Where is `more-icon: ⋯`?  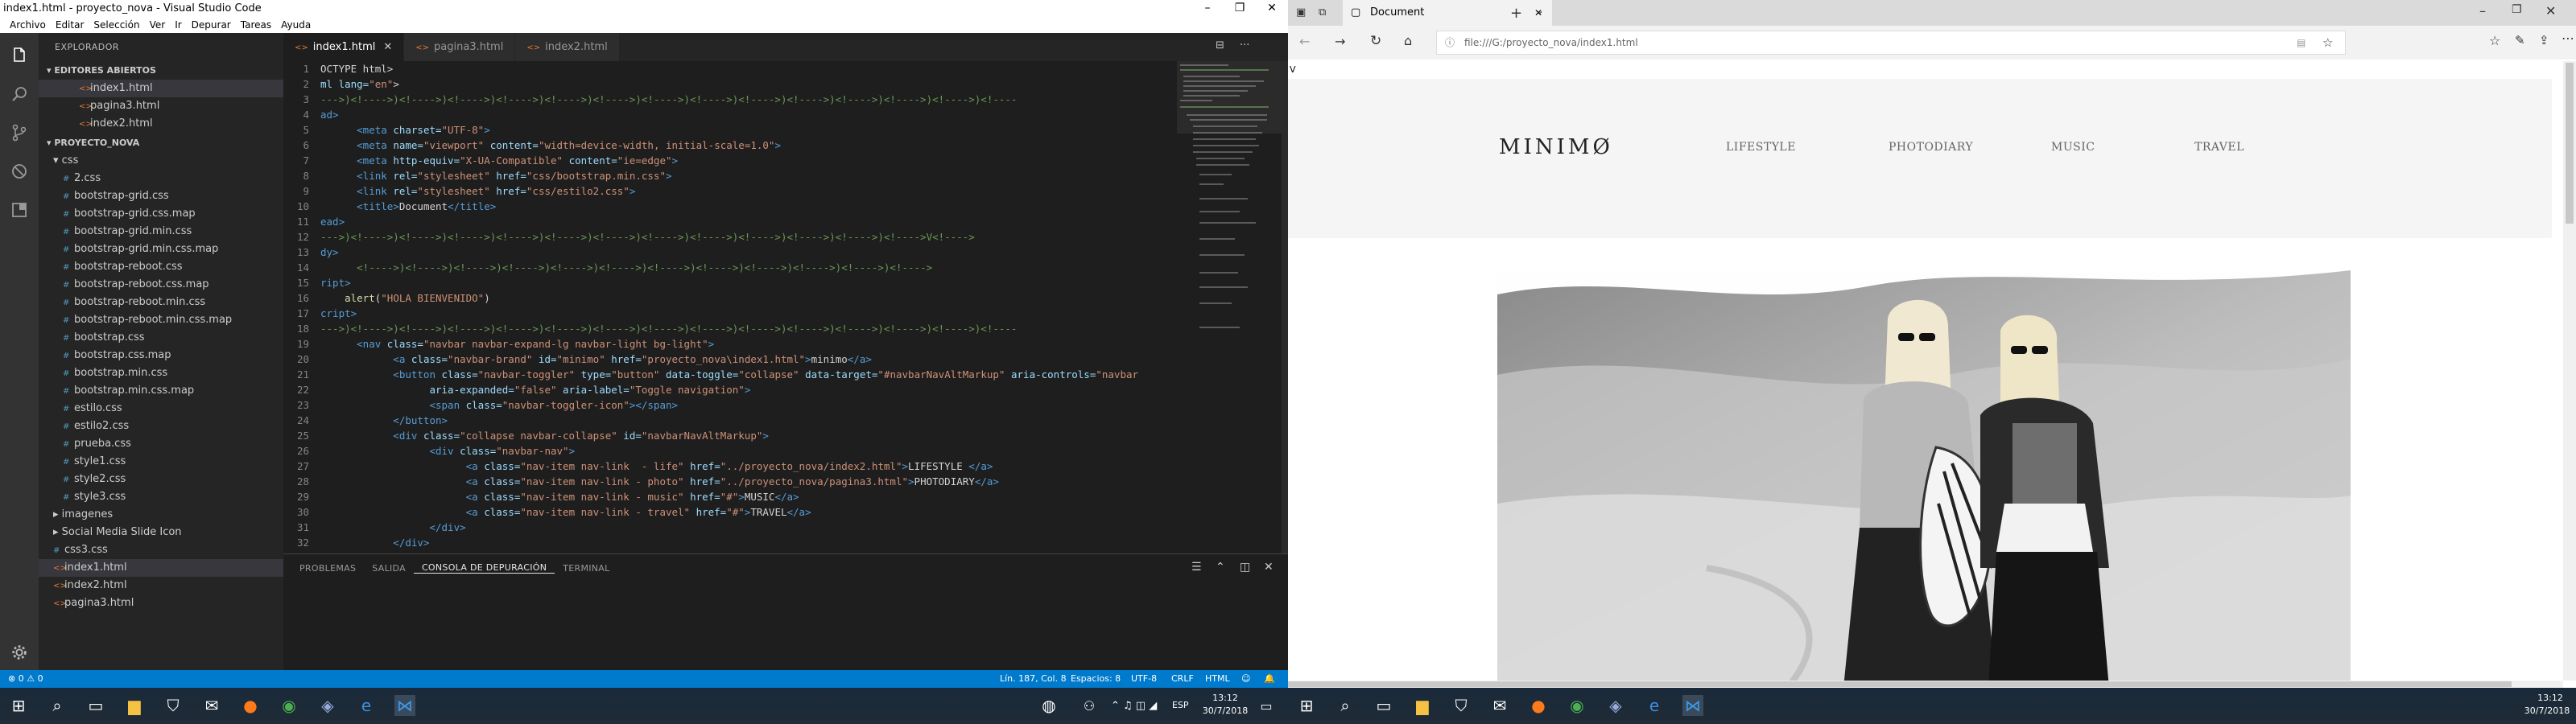
more-icon: ⋯ is located at coordinates (2568, 38).